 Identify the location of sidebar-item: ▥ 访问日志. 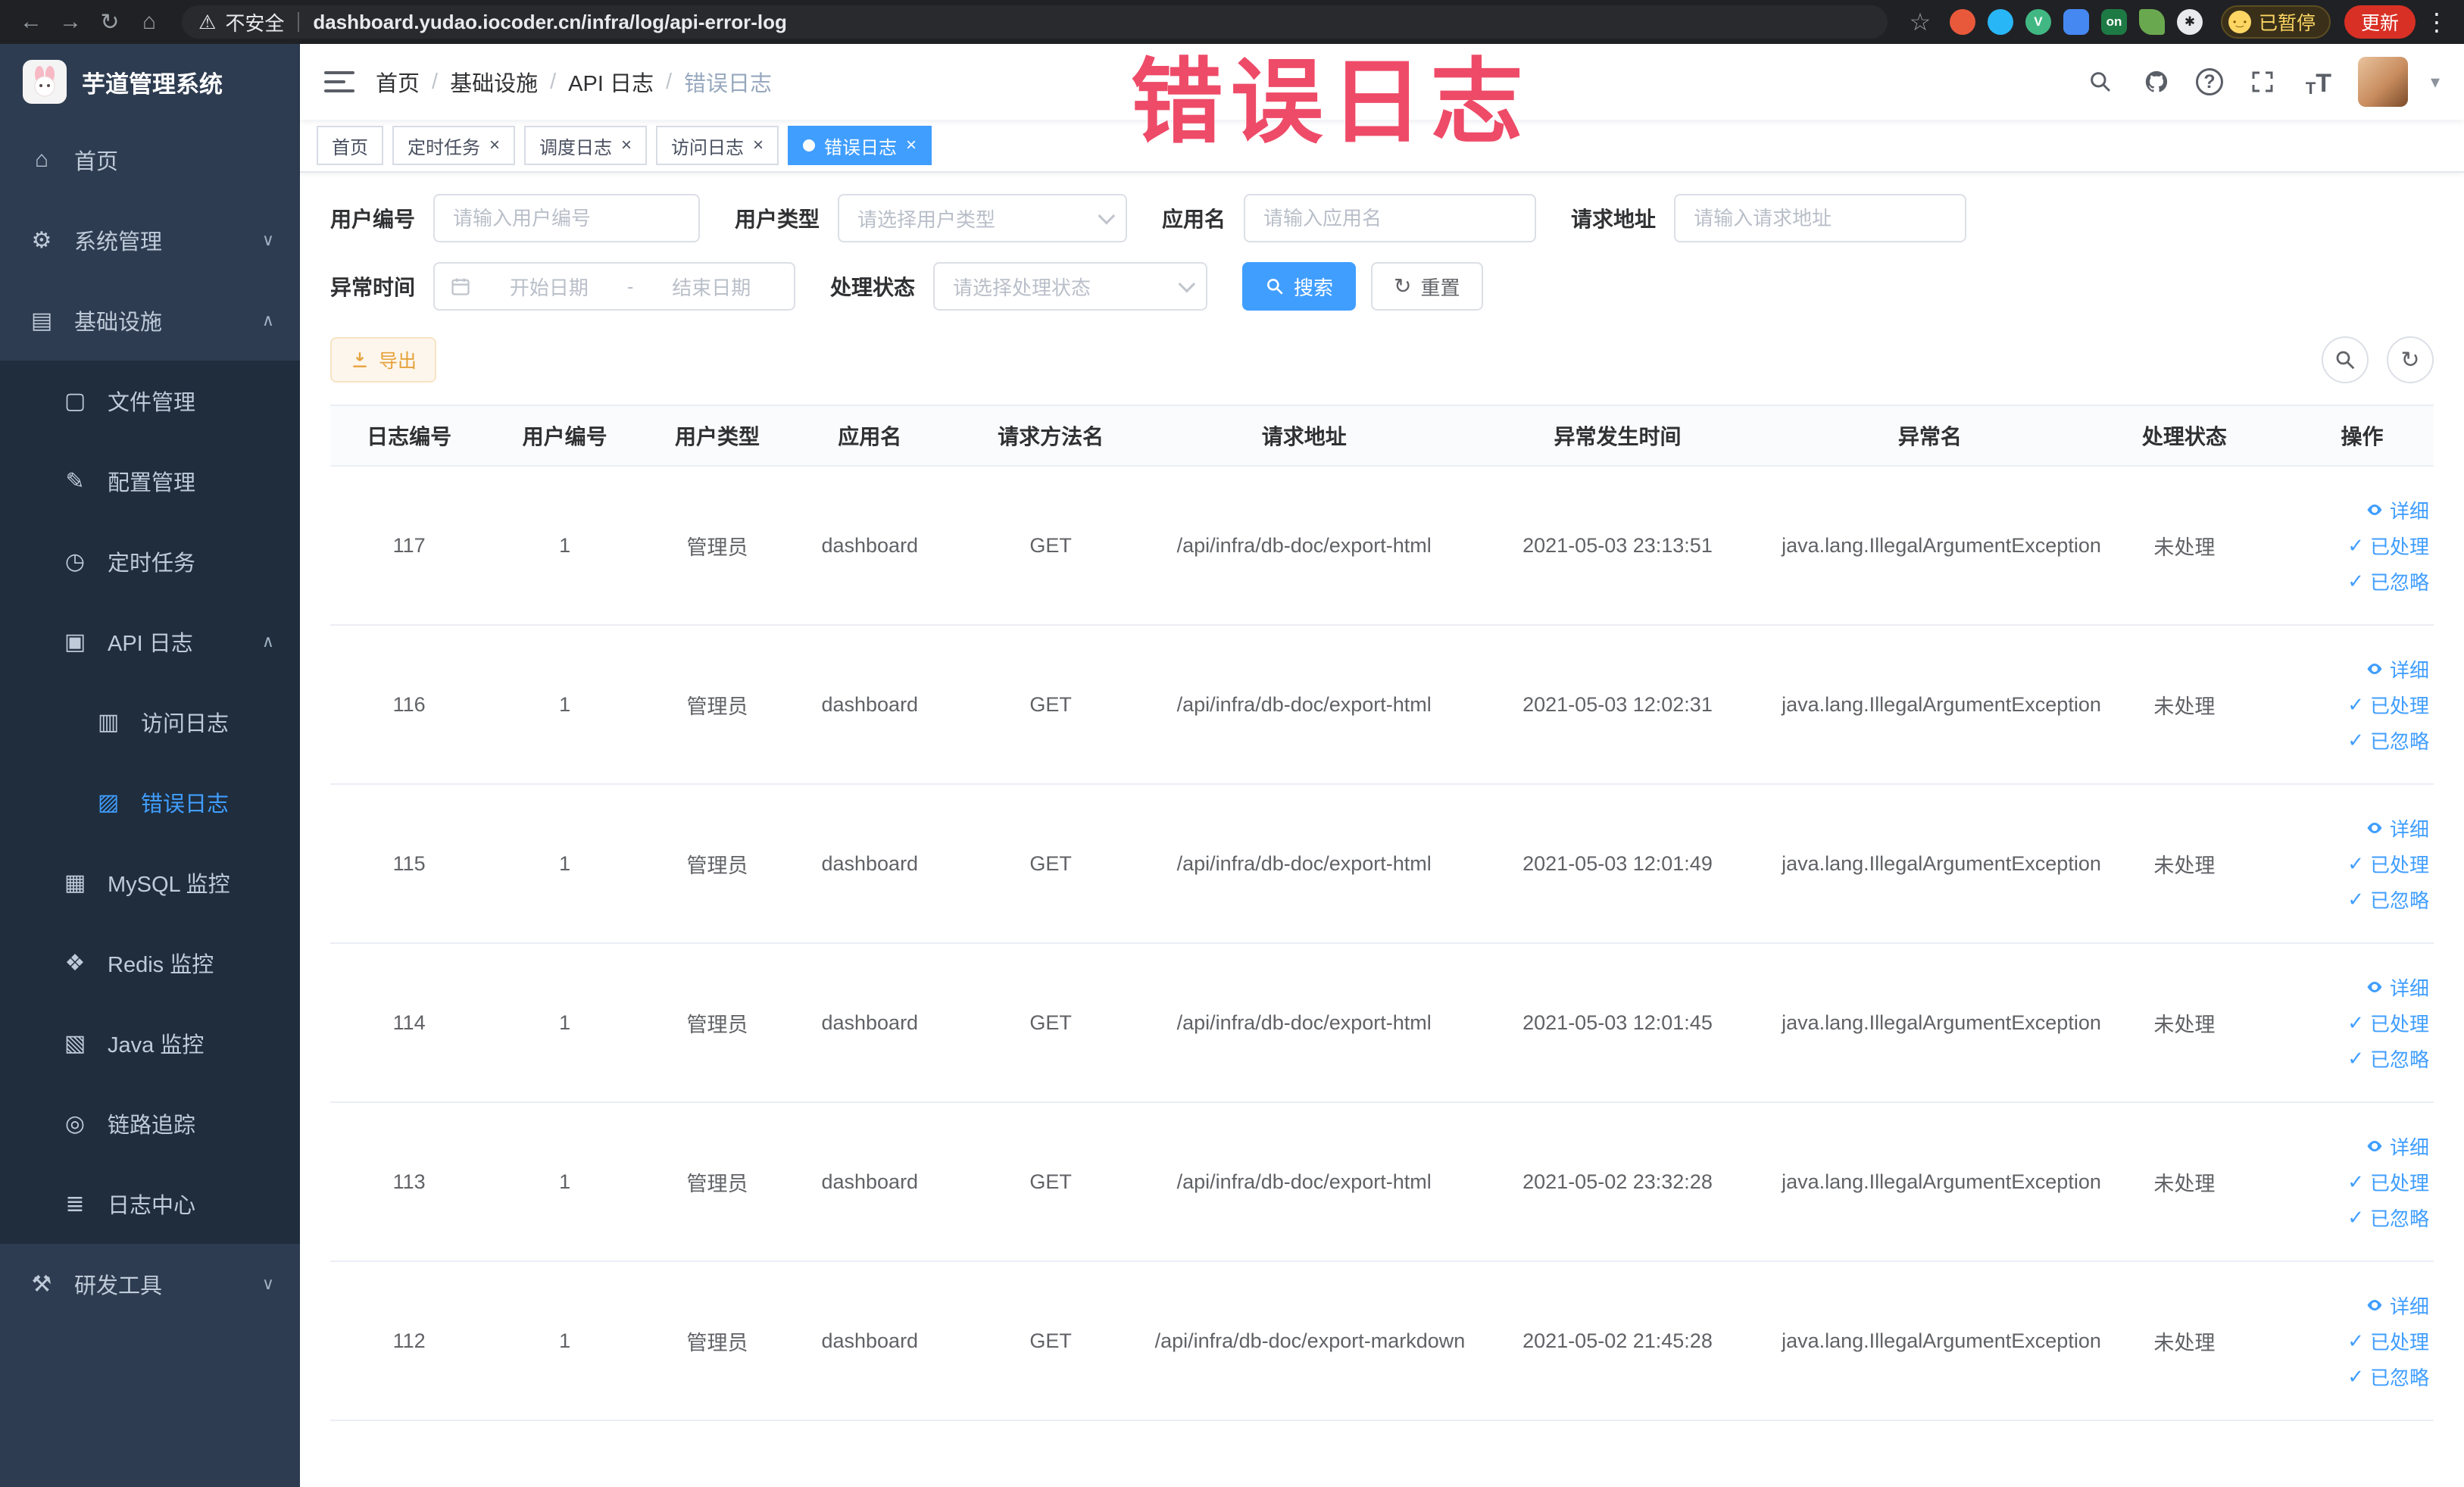
(150, 722).